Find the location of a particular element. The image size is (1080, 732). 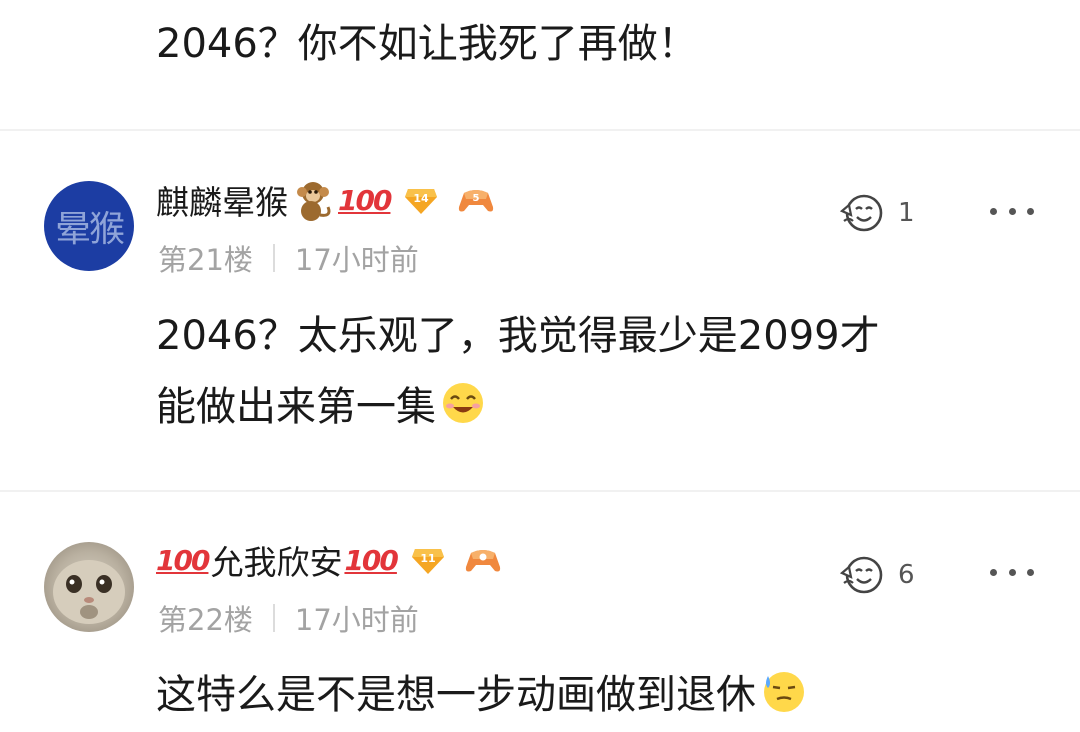

comment-text: 这特么是不是想一步动画做到退休 is located at coordinates (456, 695).